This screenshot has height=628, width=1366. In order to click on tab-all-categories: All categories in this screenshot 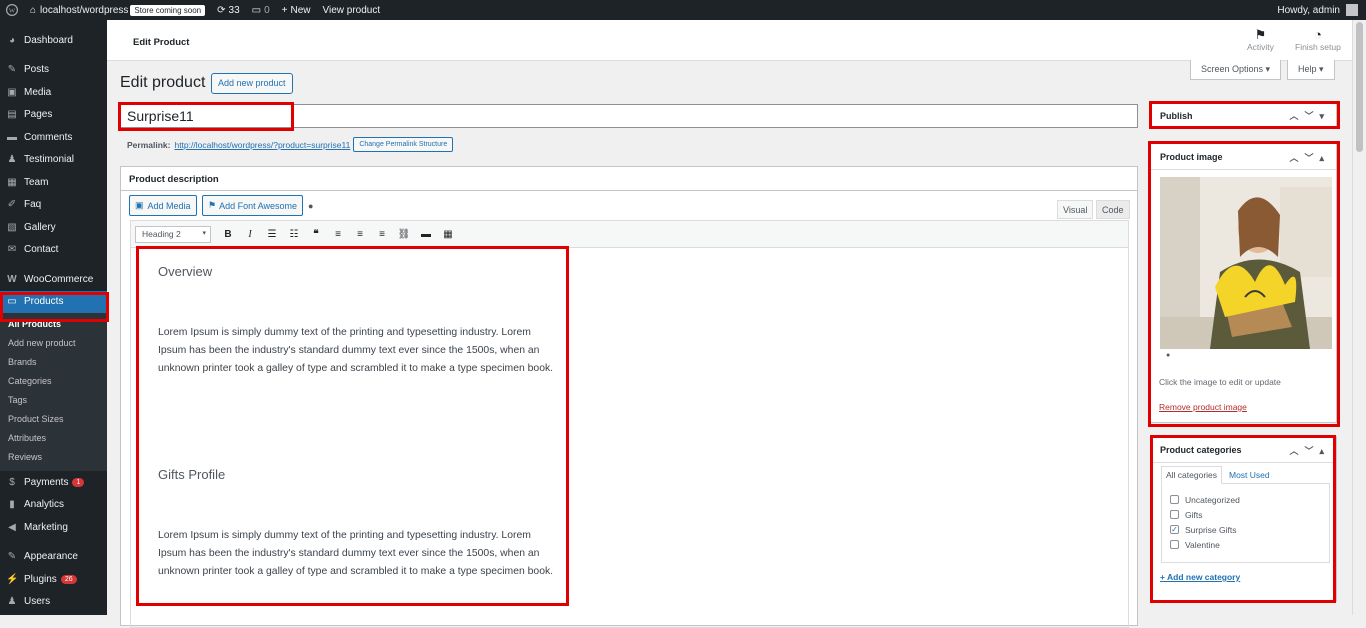, I will do `click(1192, 475)`.